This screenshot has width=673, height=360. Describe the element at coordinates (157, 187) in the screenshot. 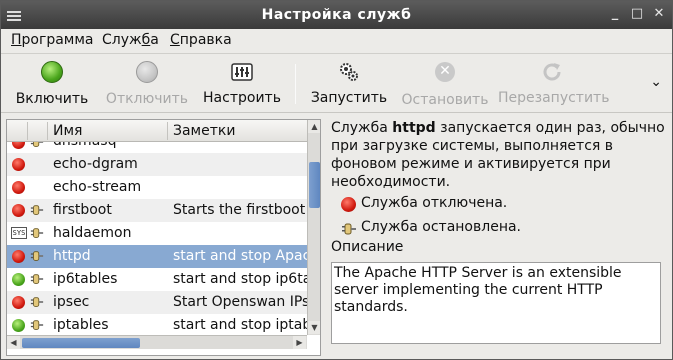

I see `table-row: echo-stream` at that location.